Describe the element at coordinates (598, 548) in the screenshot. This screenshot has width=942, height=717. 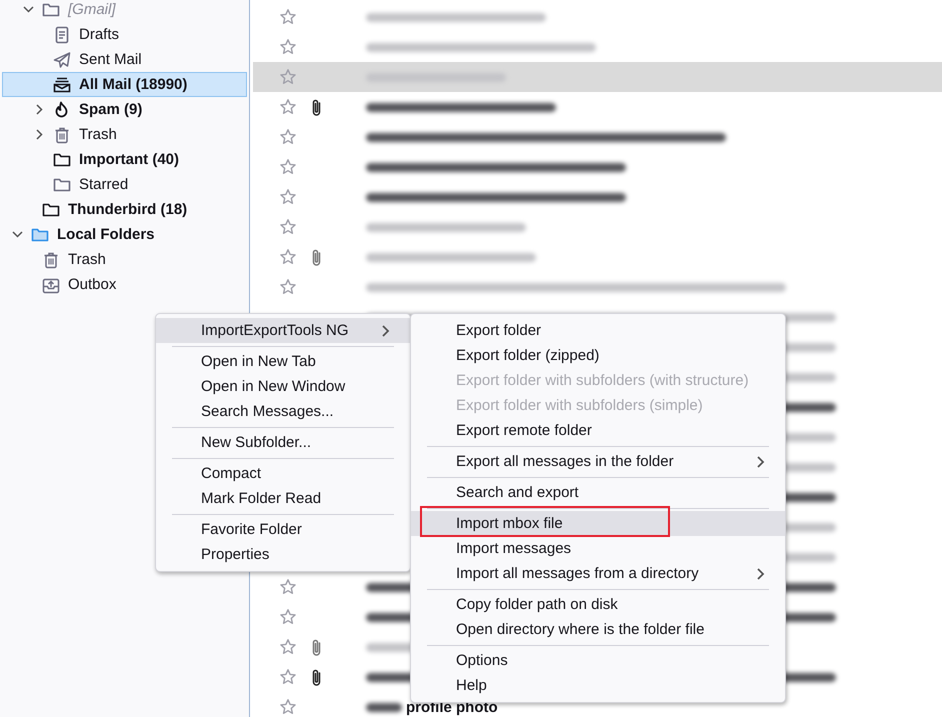
I see `menu-item: Import messages` at that location.